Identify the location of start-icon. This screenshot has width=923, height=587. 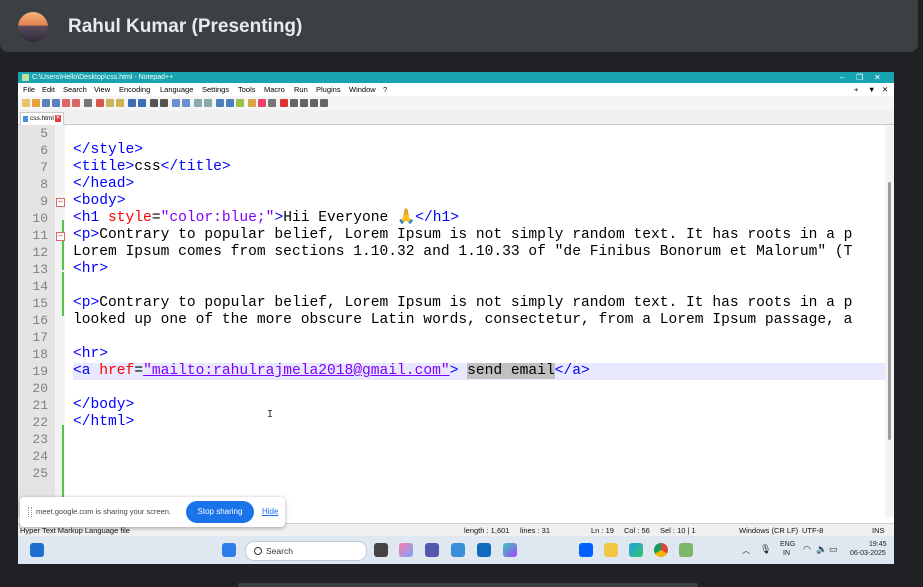
(229, 550).